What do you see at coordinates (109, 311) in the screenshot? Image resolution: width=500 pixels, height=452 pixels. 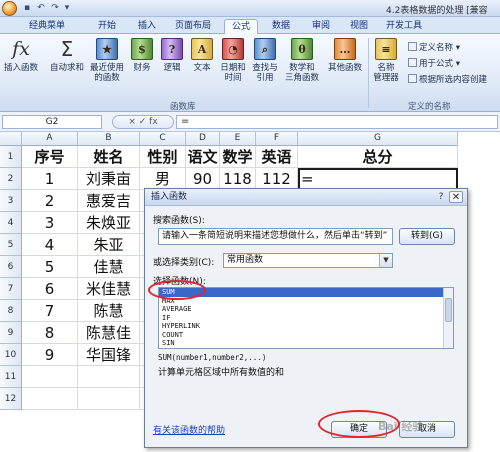 I see `data-cell-name: 陈慧` at bounding box center [109, 311].